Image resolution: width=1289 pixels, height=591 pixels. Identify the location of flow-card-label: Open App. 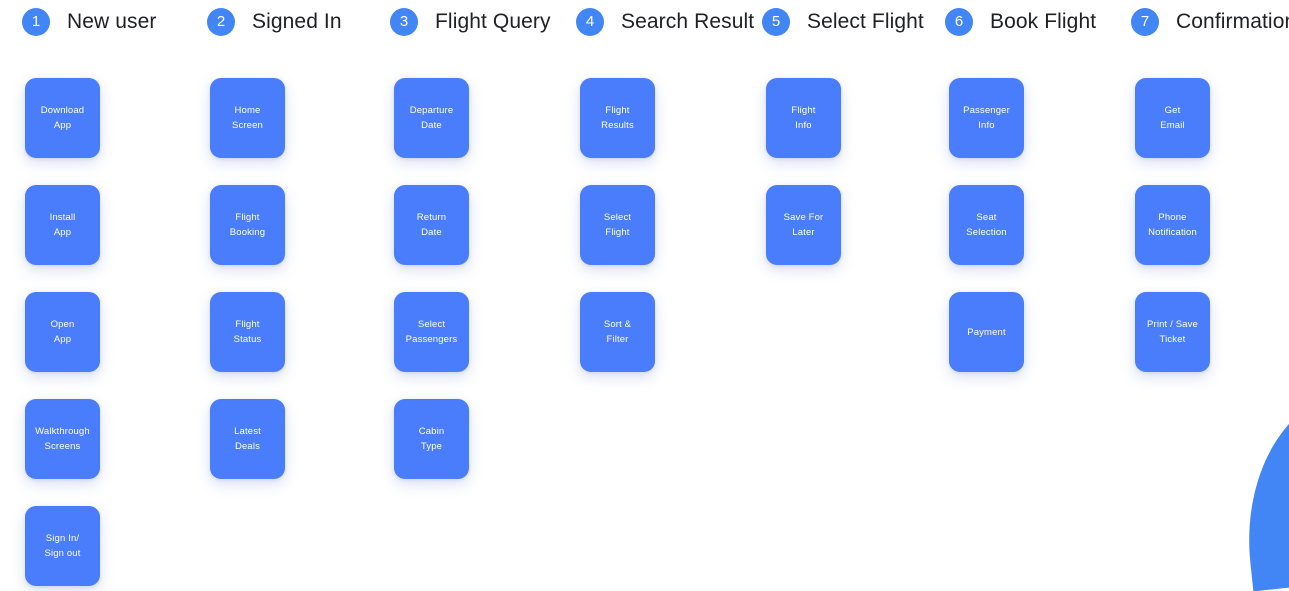
(62, 332).